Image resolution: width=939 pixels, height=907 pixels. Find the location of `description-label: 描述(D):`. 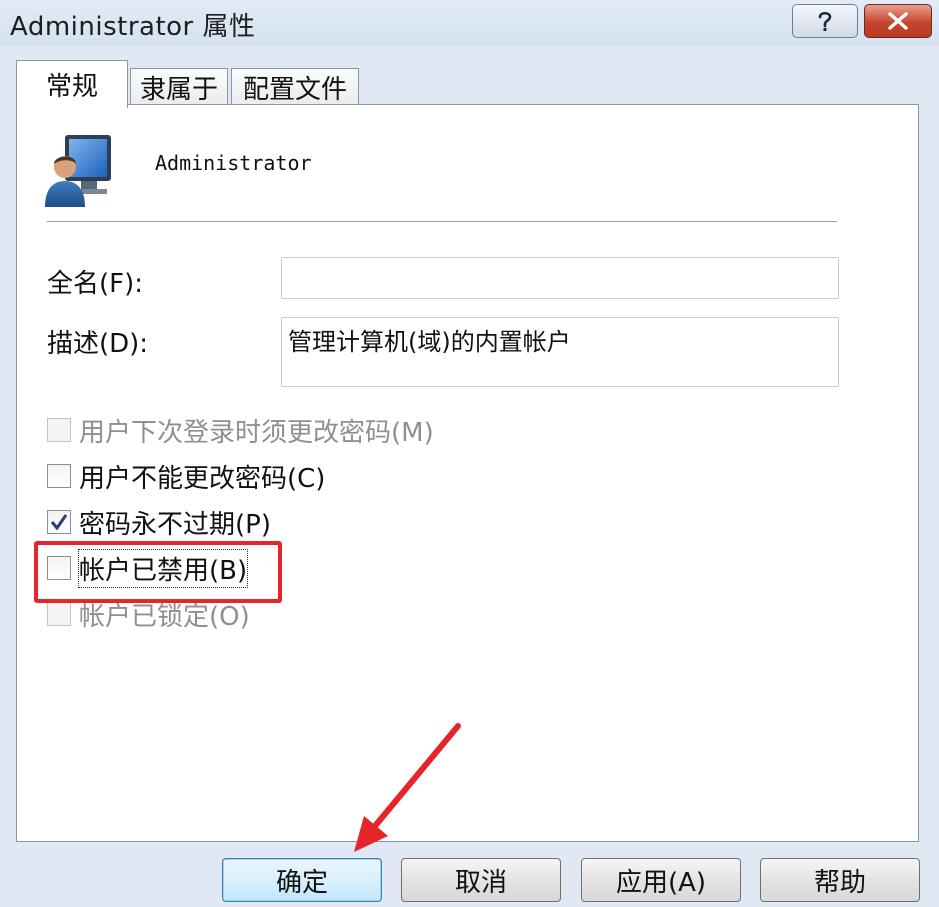

description-label: 描述(D): is located at coordinates (98, 344).